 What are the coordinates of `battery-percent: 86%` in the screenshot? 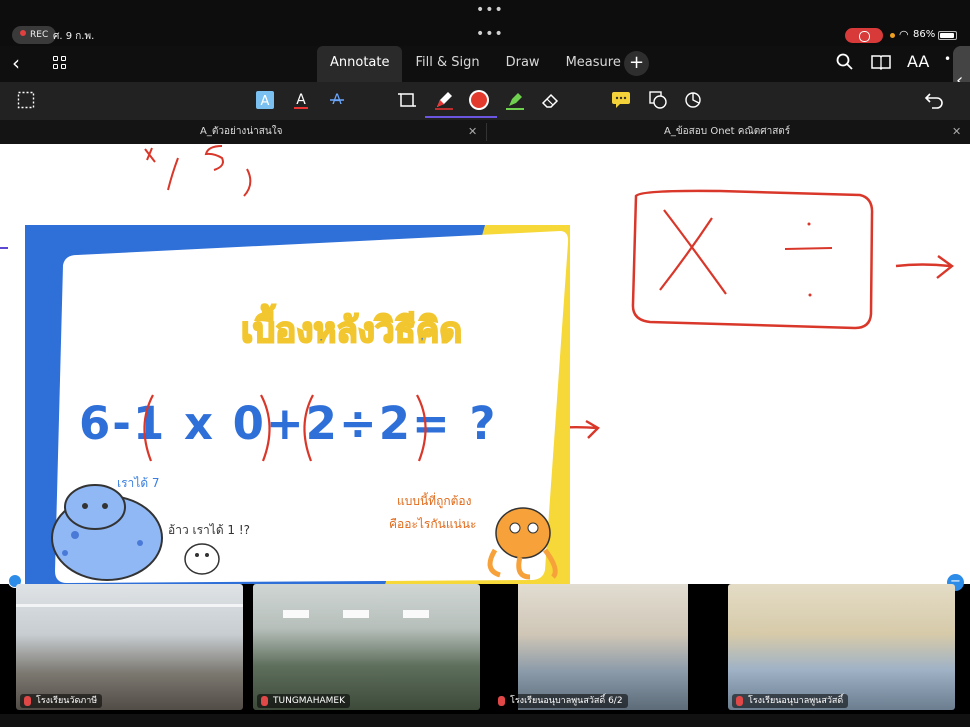 It's located at (924, 34).